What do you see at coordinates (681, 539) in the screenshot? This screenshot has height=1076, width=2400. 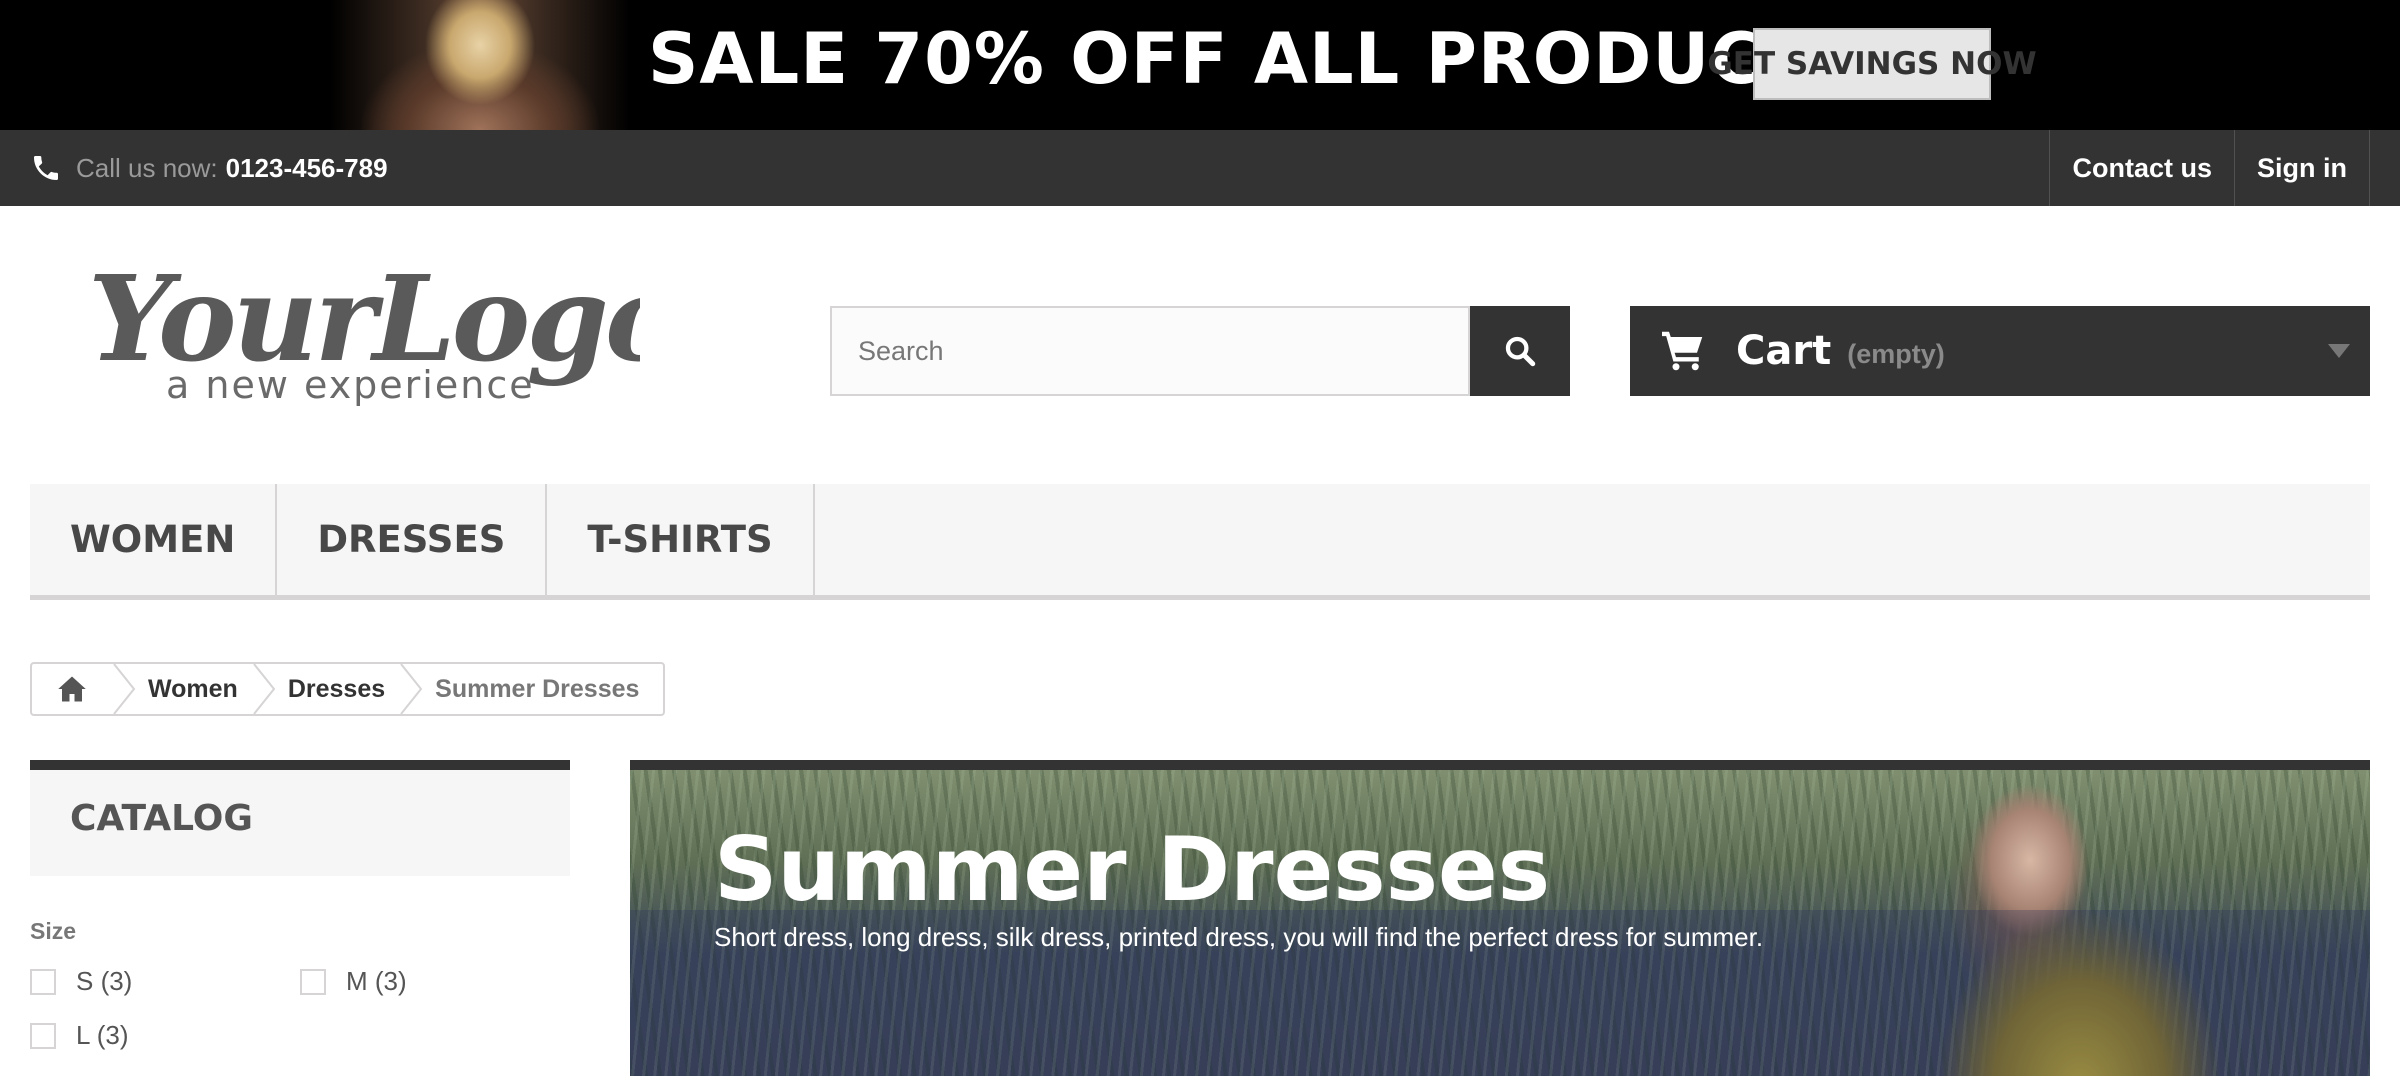 I see `menu-item-t-shirts: T-SHIRTS` at bounding box center [681, 539].